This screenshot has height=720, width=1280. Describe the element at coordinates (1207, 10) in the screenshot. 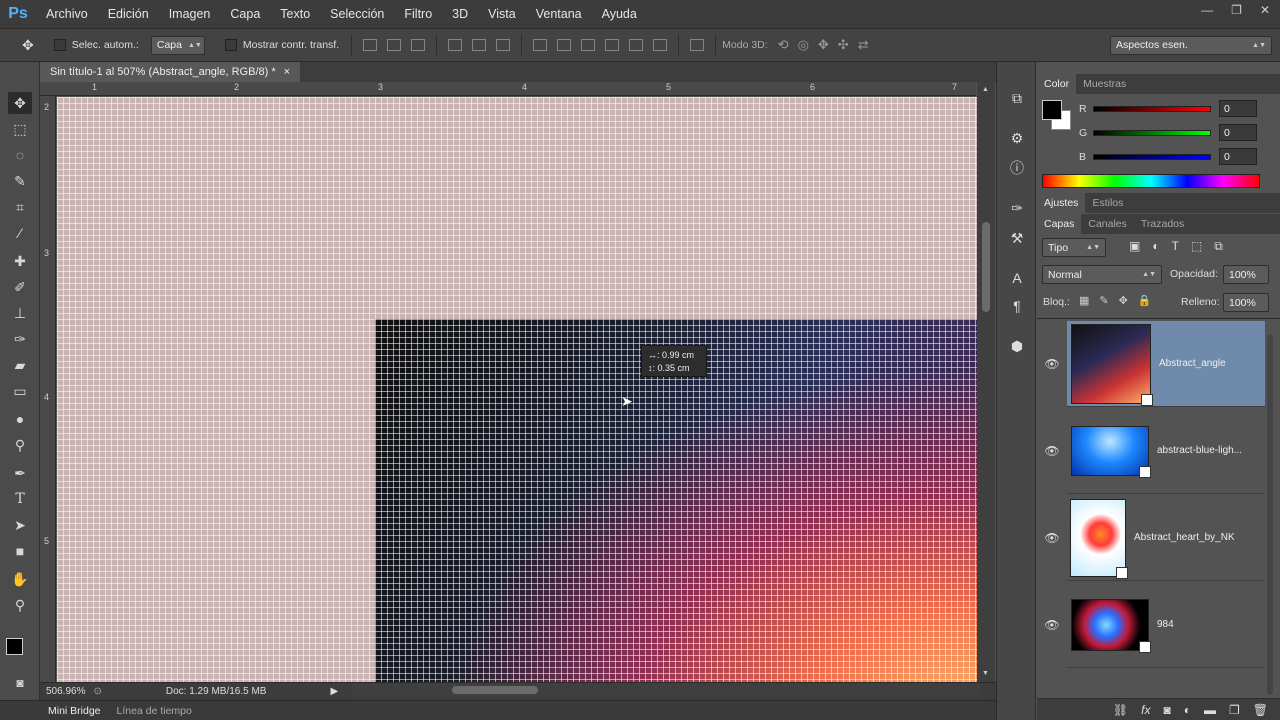

I see `minimize-button: —` at that location.